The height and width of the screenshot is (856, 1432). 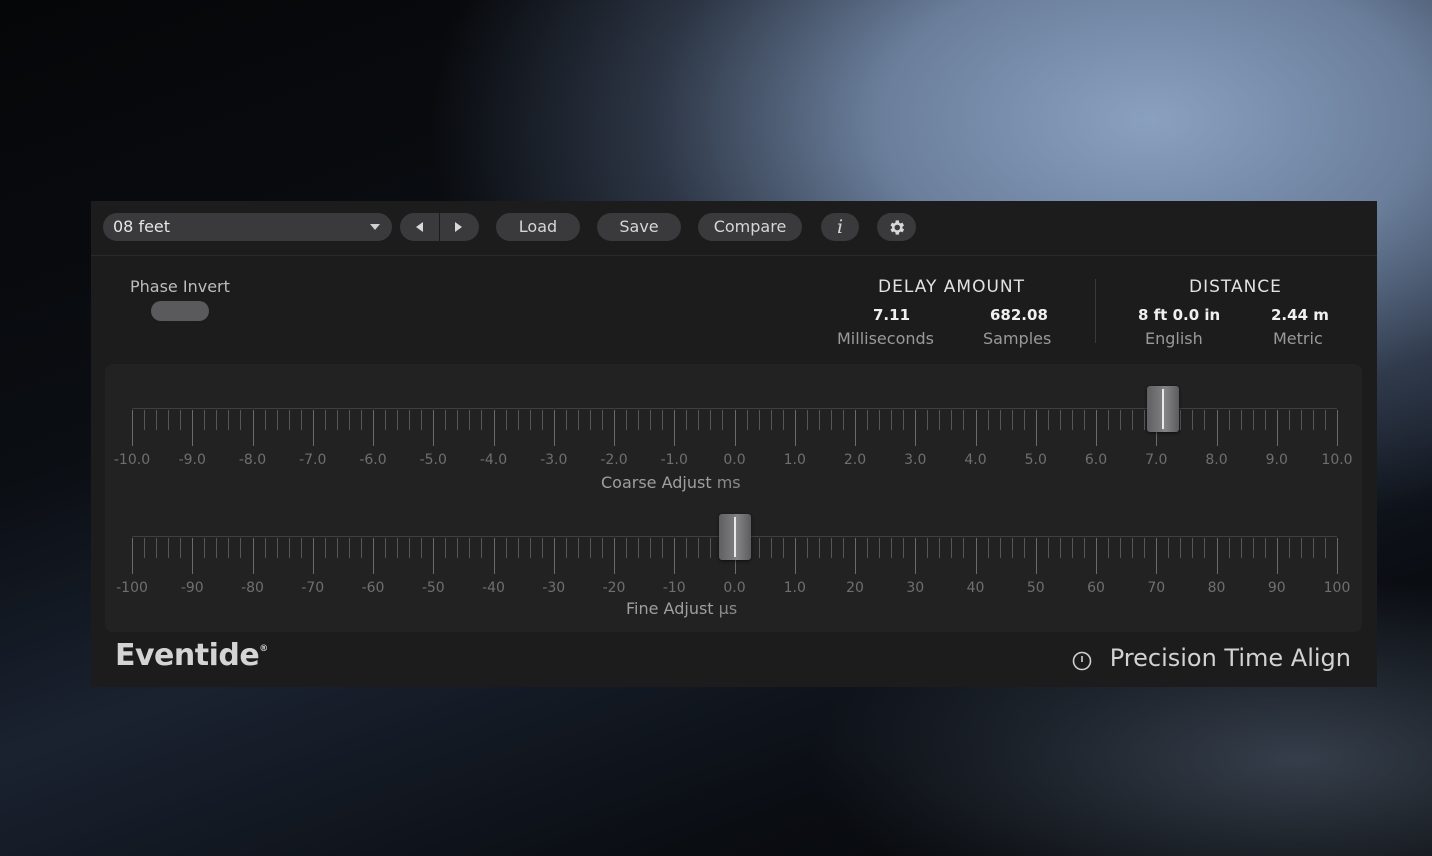 I want to click on distance-title: DISTANCE, so click(x=1235, y=287).